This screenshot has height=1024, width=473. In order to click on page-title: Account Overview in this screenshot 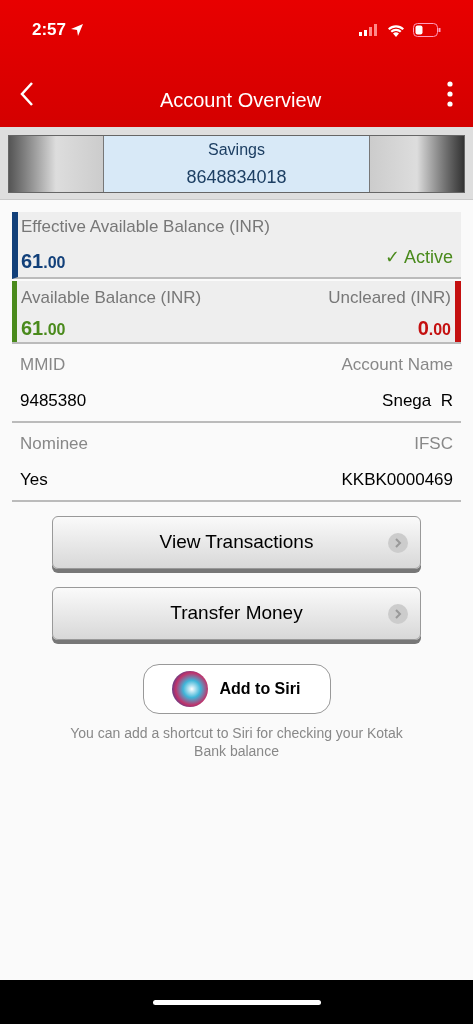, I will do `click(240, 100)`.